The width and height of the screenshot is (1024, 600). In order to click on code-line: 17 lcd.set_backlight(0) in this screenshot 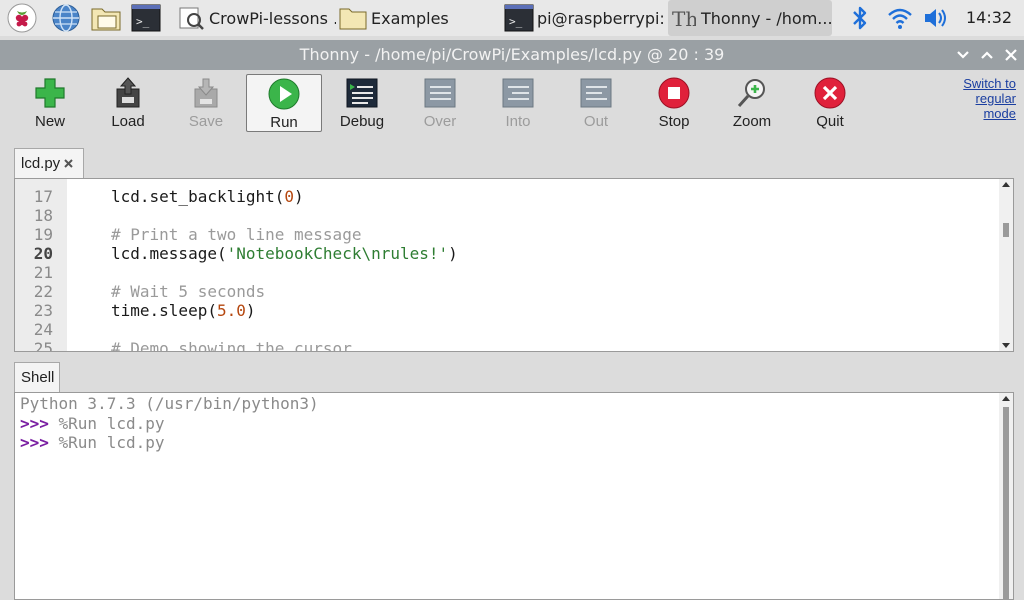, I will do `click(505, 196)`.